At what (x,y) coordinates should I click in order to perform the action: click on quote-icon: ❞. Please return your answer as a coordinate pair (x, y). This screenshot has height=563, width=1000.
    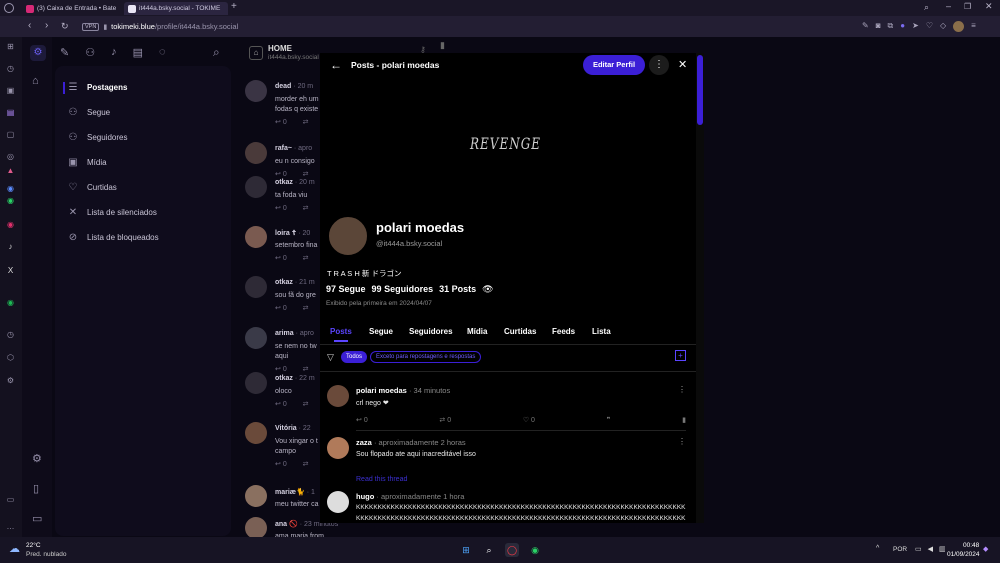
    Looking at the image, I should click on (609, 420).